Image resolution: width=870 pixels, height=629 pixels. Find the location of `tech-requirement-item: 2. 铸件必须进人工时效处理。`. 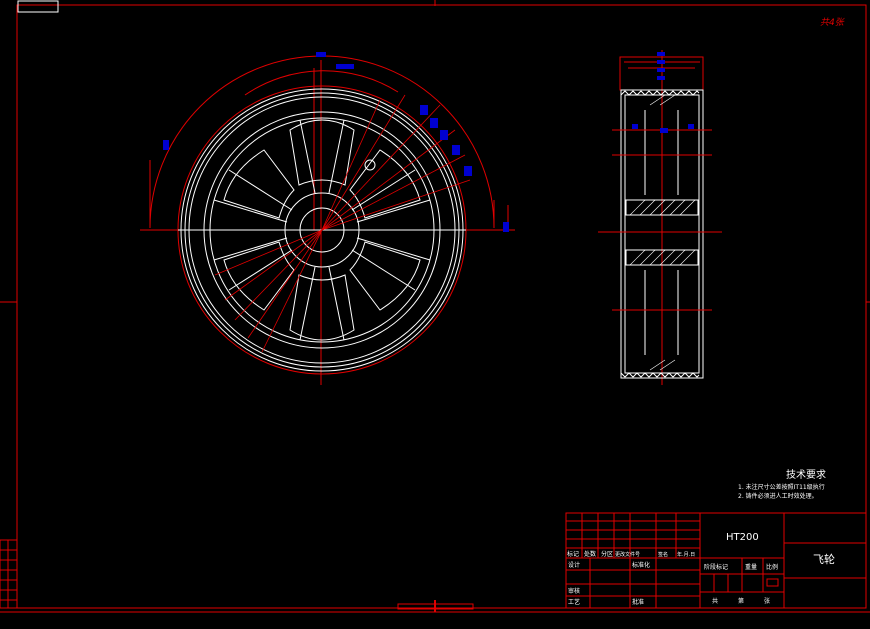

tech-requirement-item: 2. 铸件必须进人工时效处理。 is located at coordinates (778, 496).